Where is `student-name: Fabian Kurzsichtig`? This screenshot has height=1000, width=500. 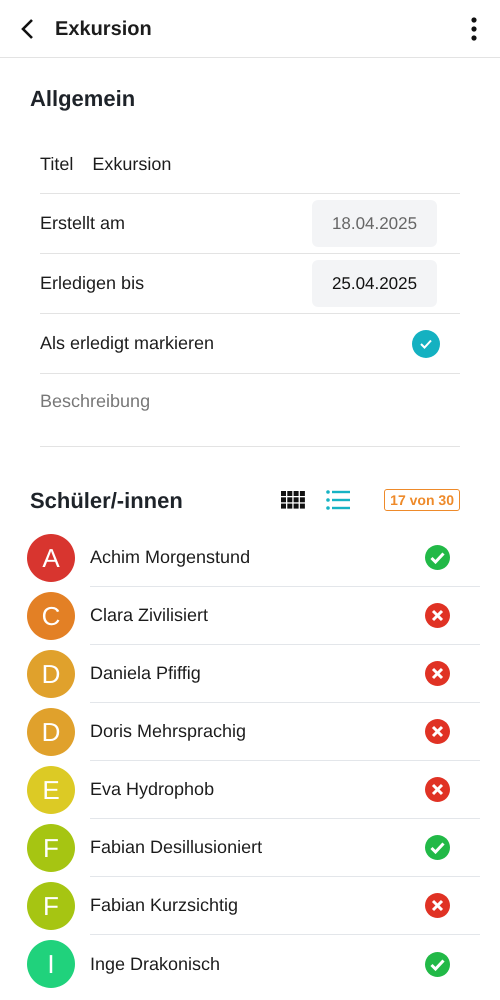
student-name: Fabian Kurzsichtig is located at coordinates (164, 905).